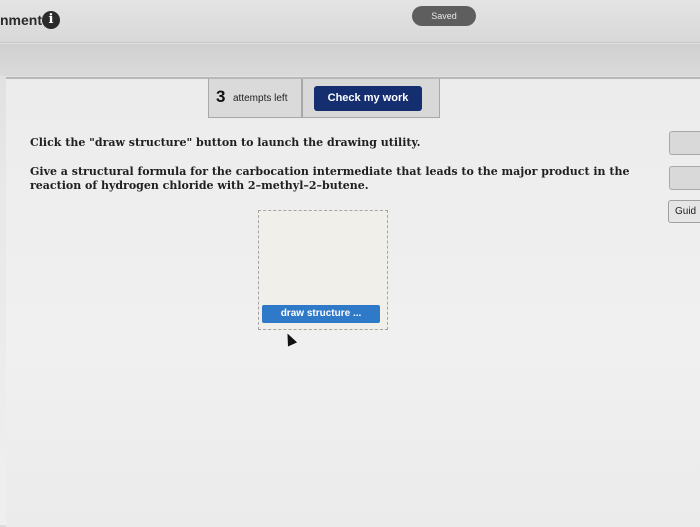 The width and height of the screenshot is (700, 527). What do you see at coordinates (51, 20) in the screenshot?
I see `info-icon: i` at bounding box center [51, 20].